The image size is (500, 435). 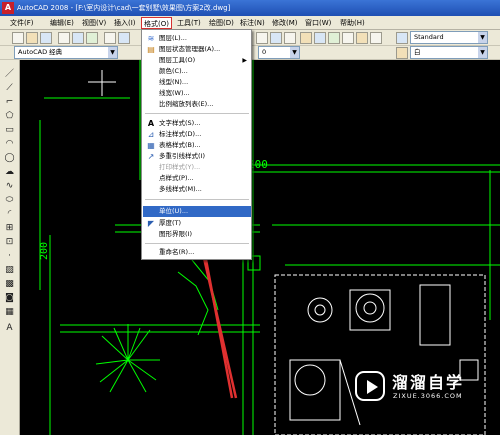 What do you see at coordinates (197, 156) in the screenshot?
I see `menu-item-multileader-style: ↗ 多重引线样式(I)` at bounding box center [197, 156].